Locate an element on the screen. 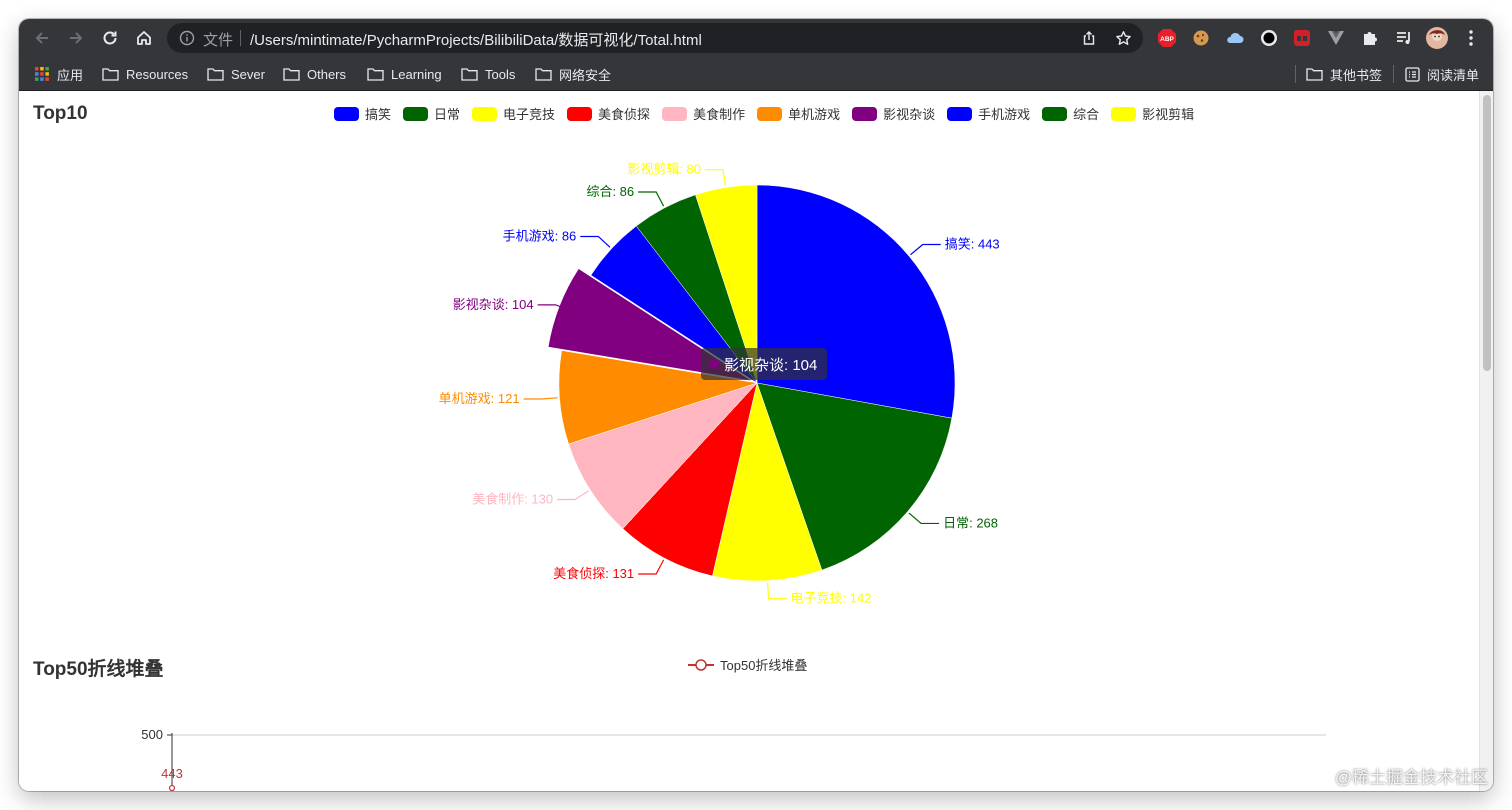 Image resolution: width=1512 pixels, height=810 pixels. line-legend: Top50折线堆叠 is located at coordinates (747, 664).